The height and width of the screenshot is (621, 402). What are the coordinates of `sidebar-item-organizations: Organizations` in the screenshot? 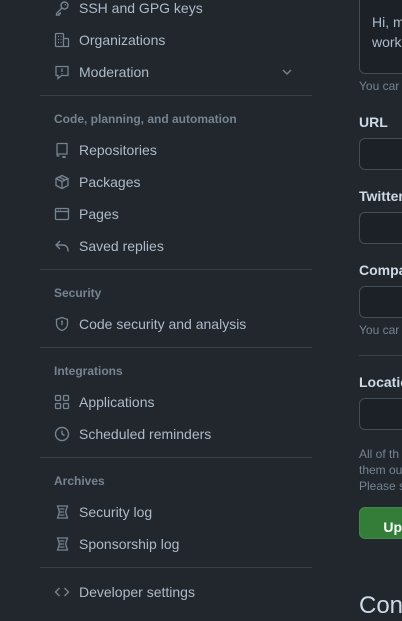 It's located at (176, 40).